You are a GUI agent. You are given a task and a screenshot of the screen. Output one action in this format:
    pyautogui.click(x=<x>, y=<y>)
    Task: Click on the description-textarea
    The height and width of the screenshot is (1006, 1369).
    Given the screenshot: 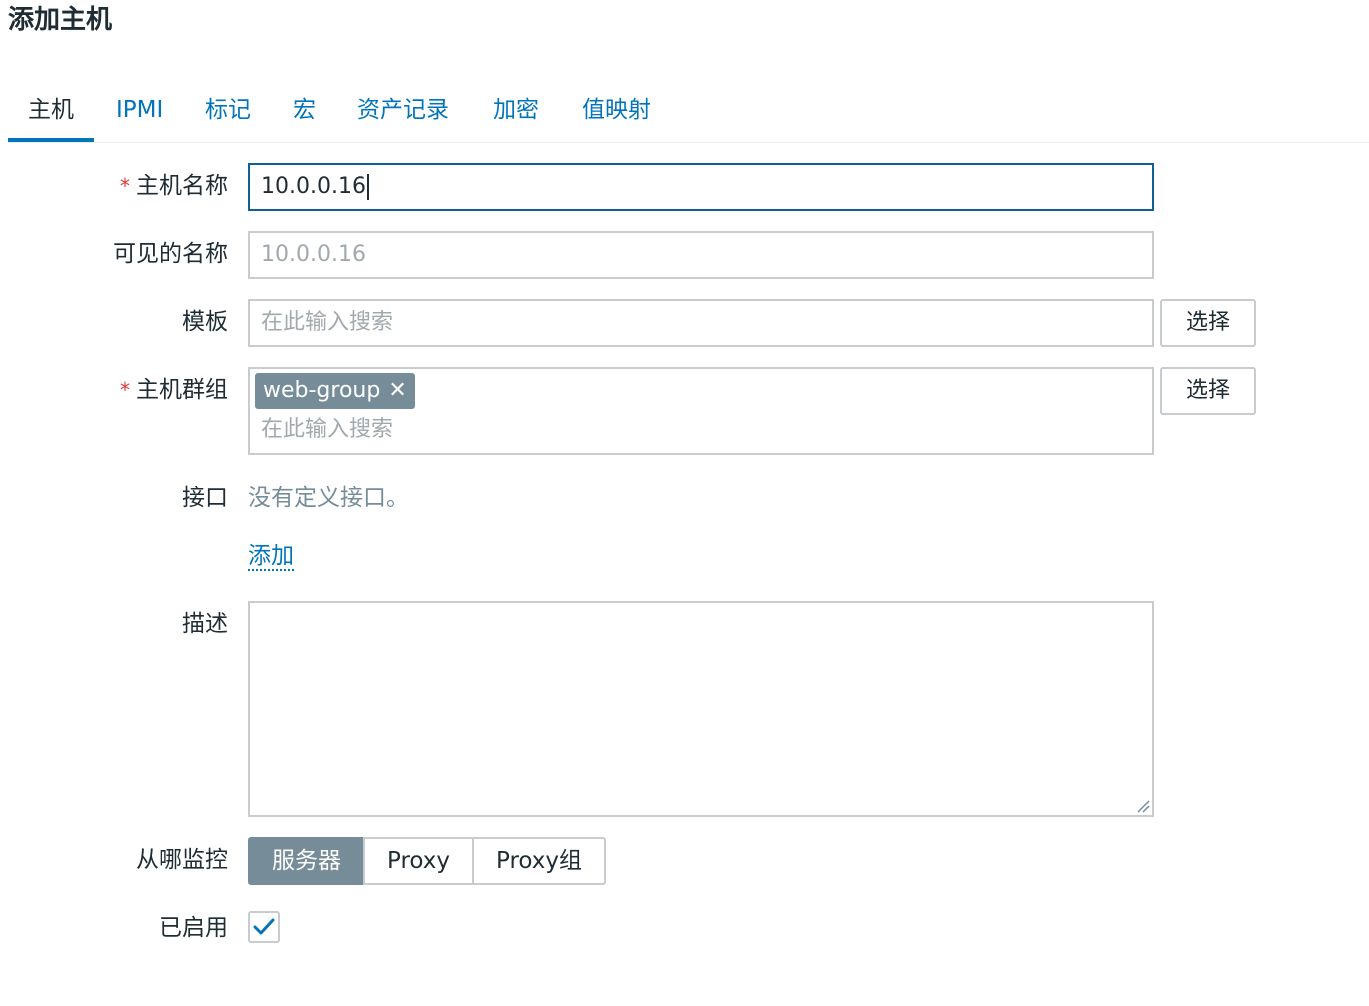 What is the action you would take?
    pyautogui.click(x=701, y=709)
    